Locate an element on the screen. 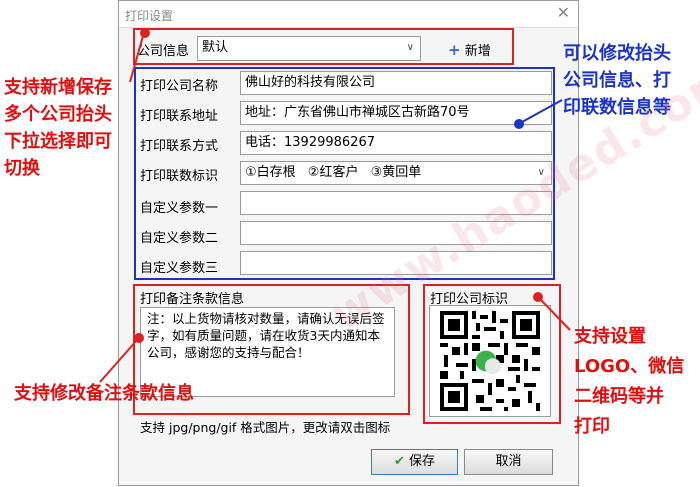 The width and height of the screenshot is (700, 487). anno-right-bottom-2: LOGO、微信 is located at coordinates (629, 366).